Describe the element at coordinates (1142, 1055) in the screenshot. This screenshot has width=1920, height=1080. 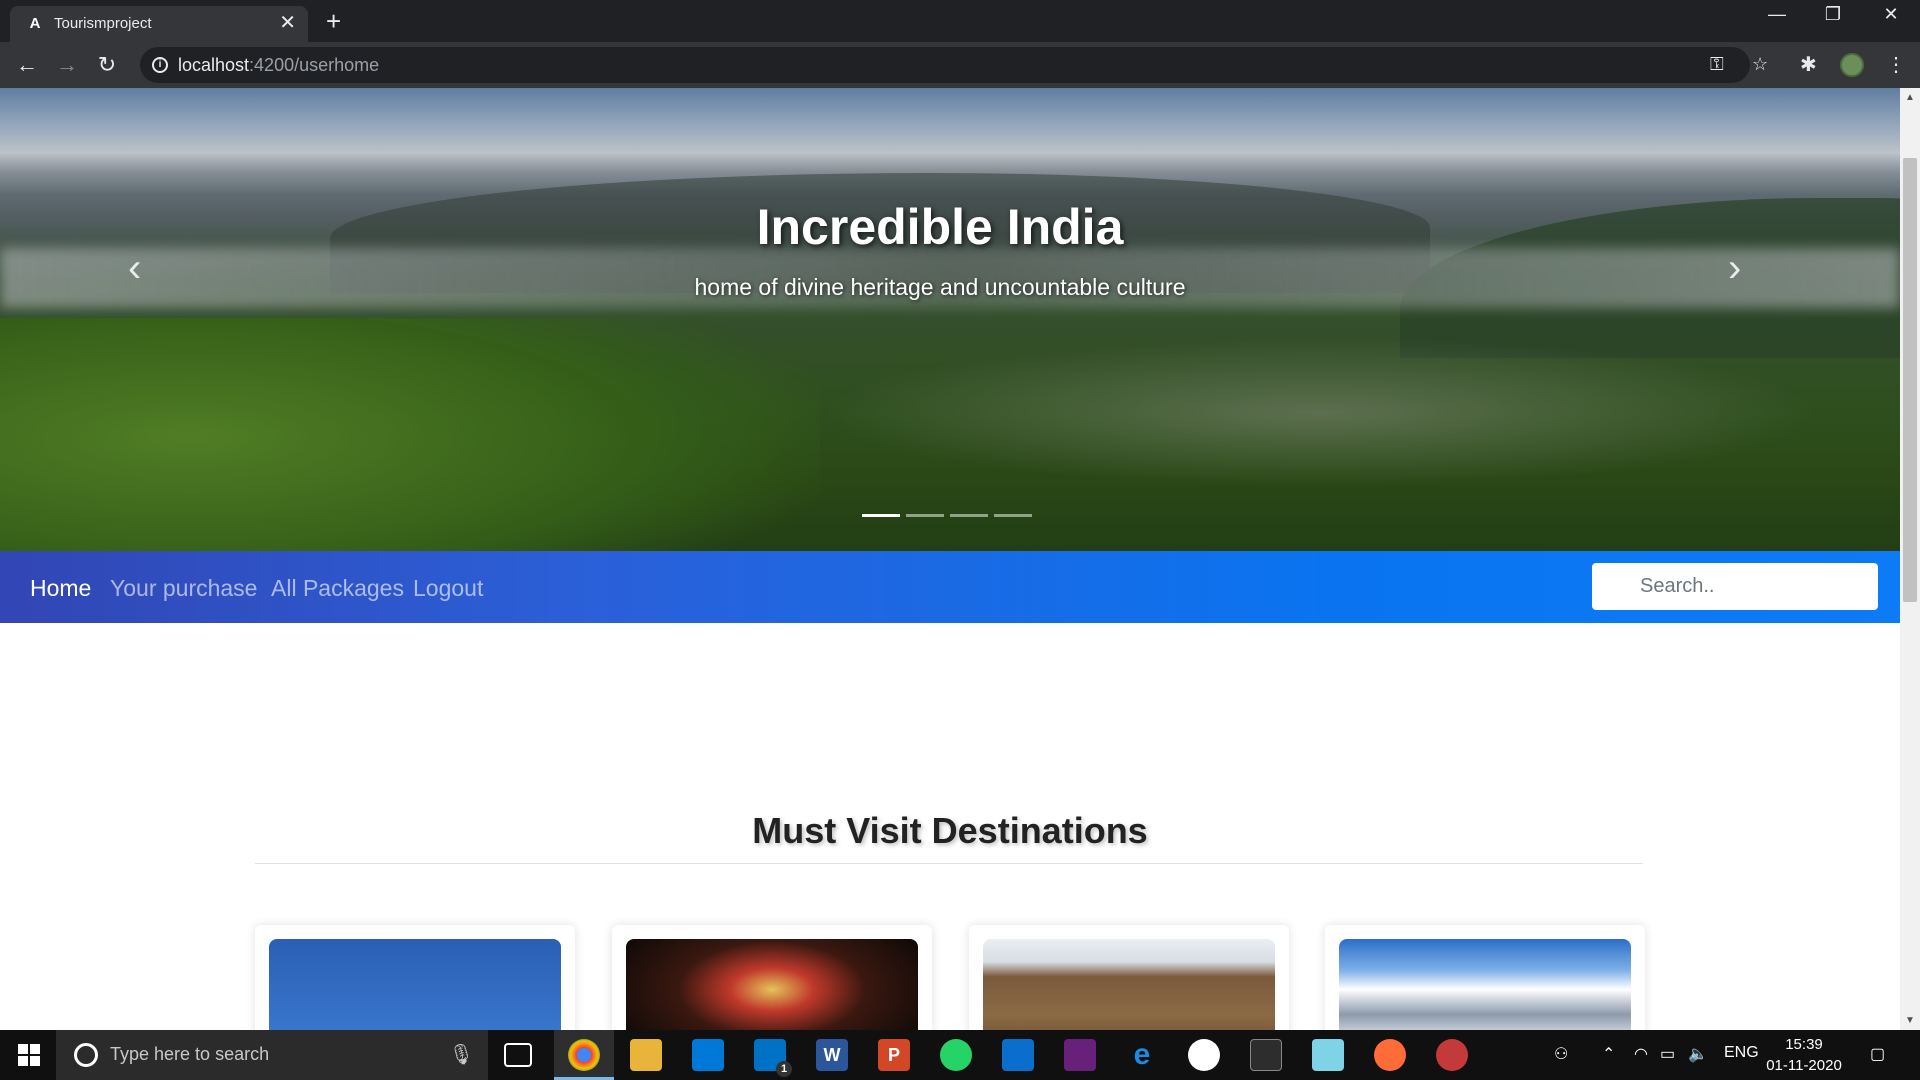
I see `edge-icon: e` at that location.